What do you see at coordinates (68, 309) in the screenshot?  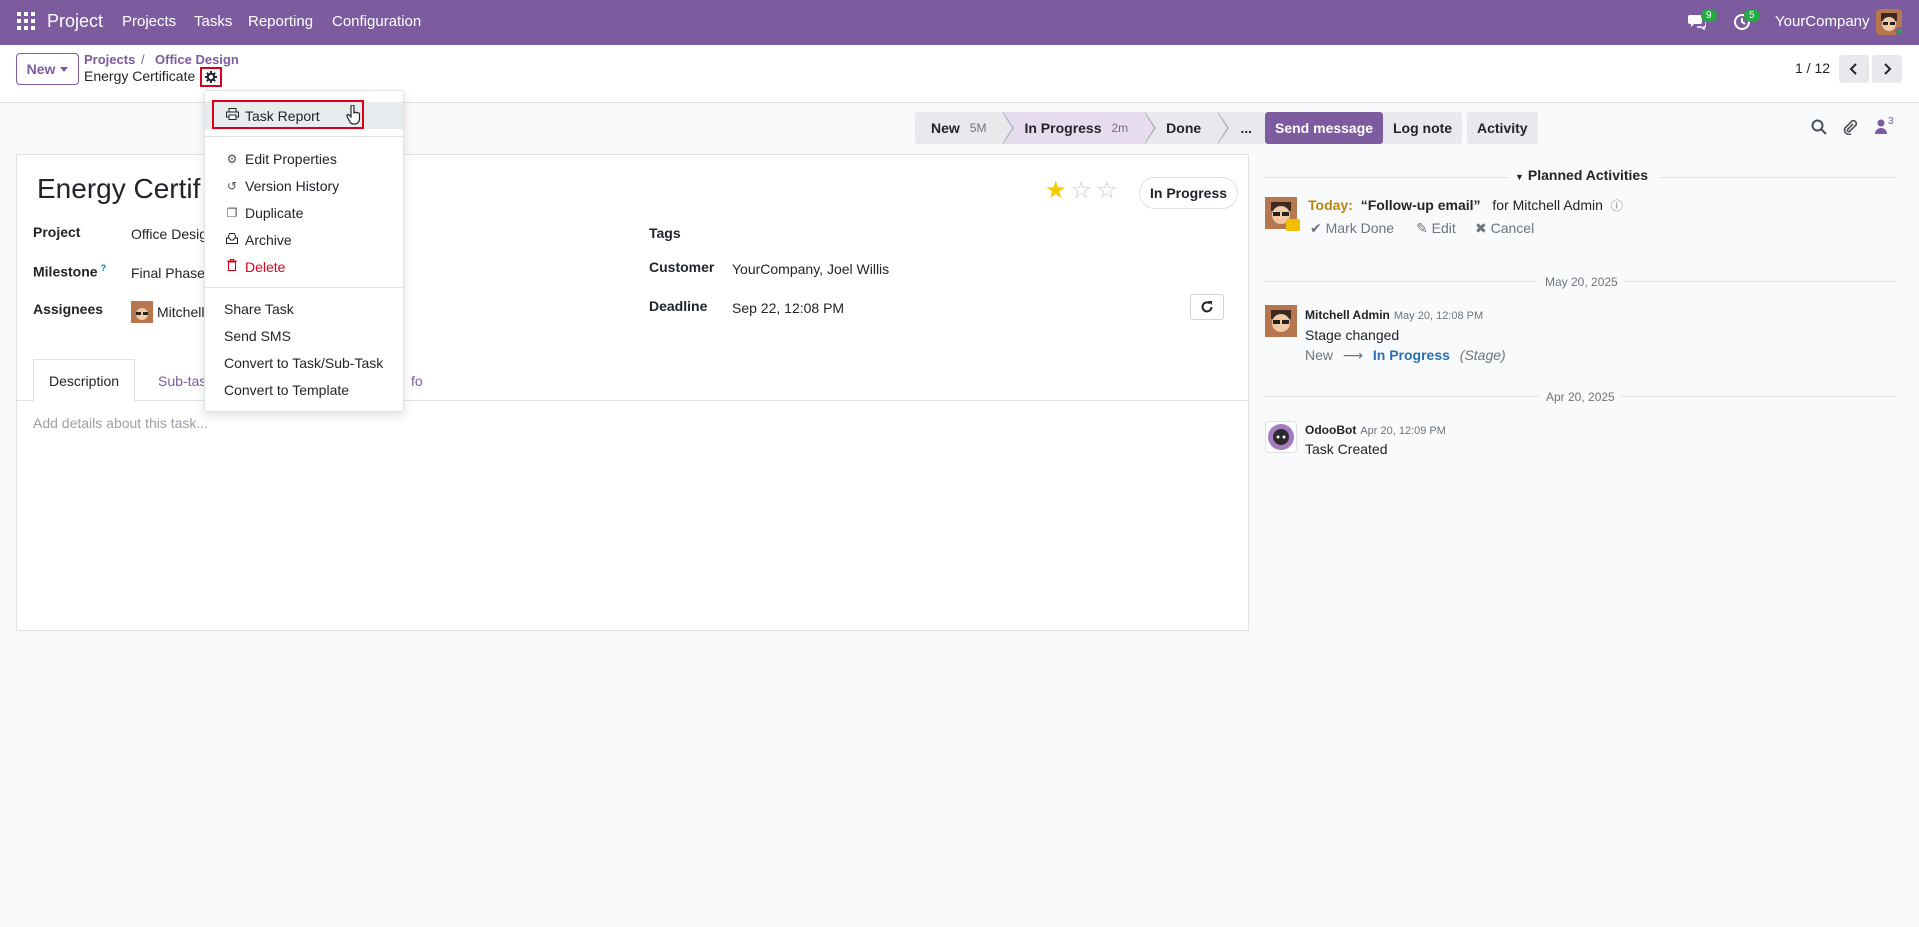 I see `assignees-label: Assignees` at bounding box center [68, 309].